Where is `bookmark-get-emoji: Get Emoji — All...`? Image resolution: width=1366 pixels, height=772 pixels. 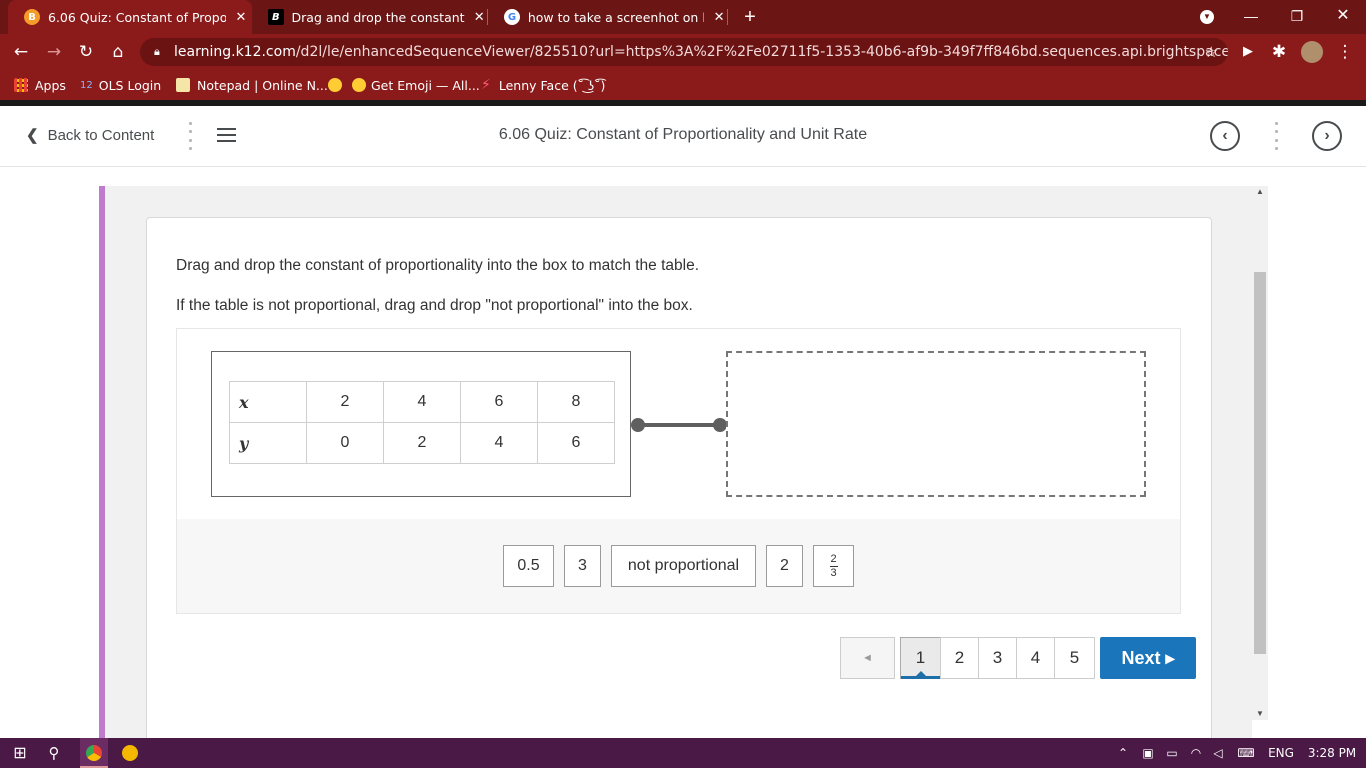
bookmark-get-emoji: Get Emoji — All... is located at coordinates (416, 85).